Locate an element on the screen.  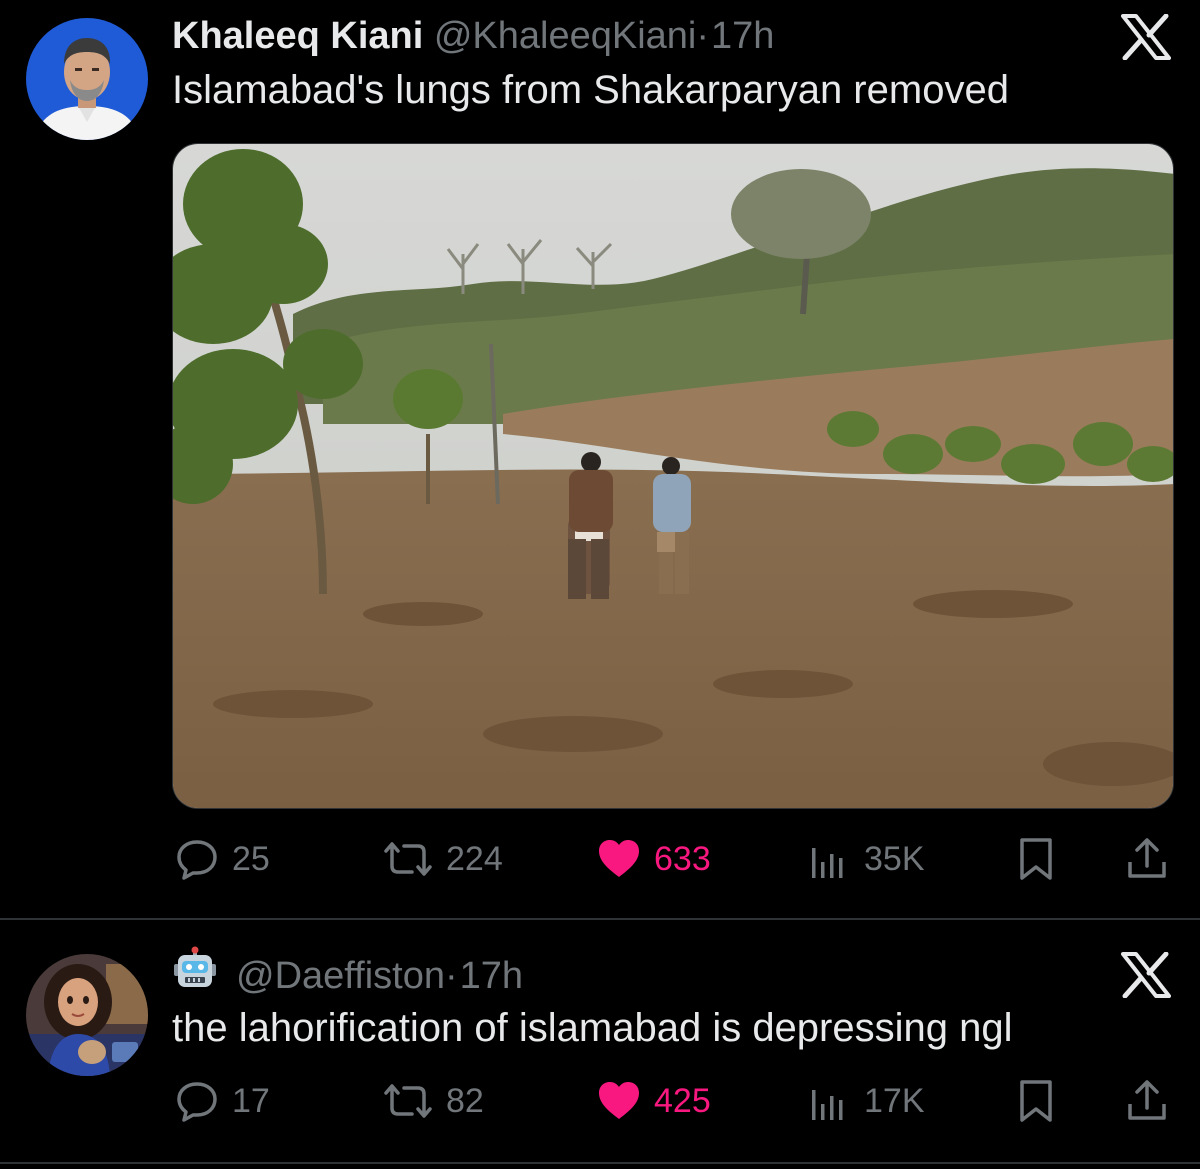
reply-button: 17 is located at coordinates (222, 1101).